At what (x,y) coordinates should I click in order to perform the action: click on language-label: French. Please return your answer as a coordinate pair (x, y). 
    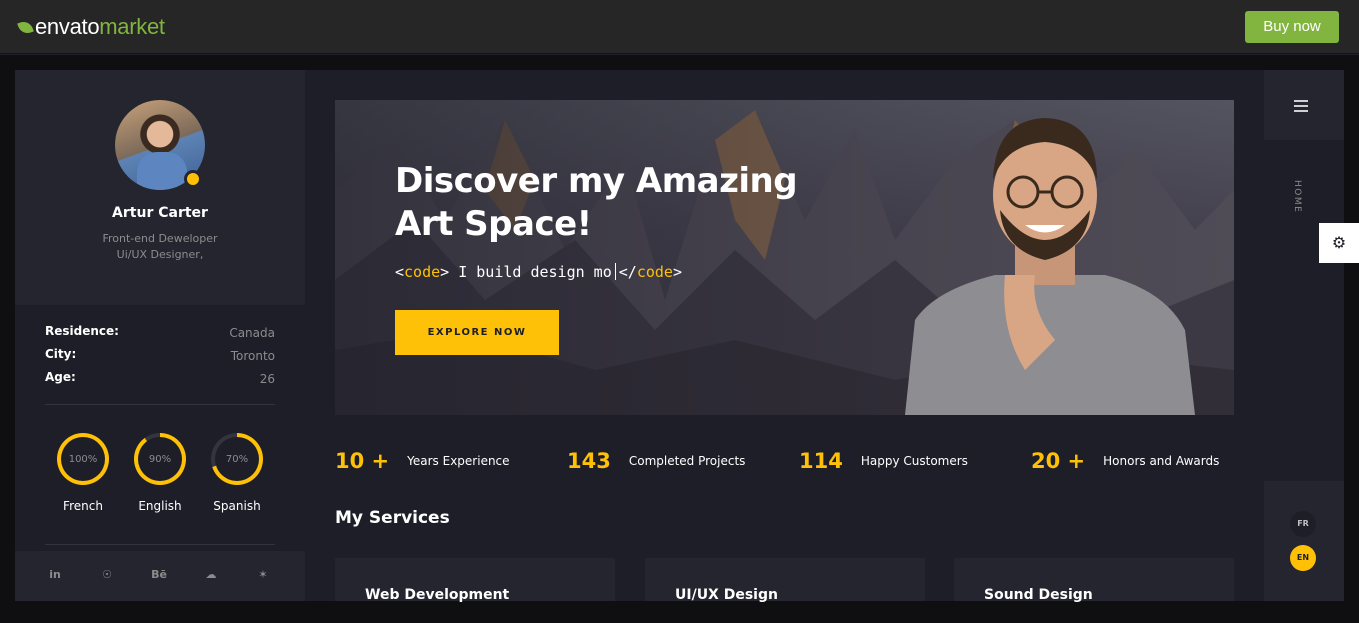
    Looking at the image, I should click on (83, 506).